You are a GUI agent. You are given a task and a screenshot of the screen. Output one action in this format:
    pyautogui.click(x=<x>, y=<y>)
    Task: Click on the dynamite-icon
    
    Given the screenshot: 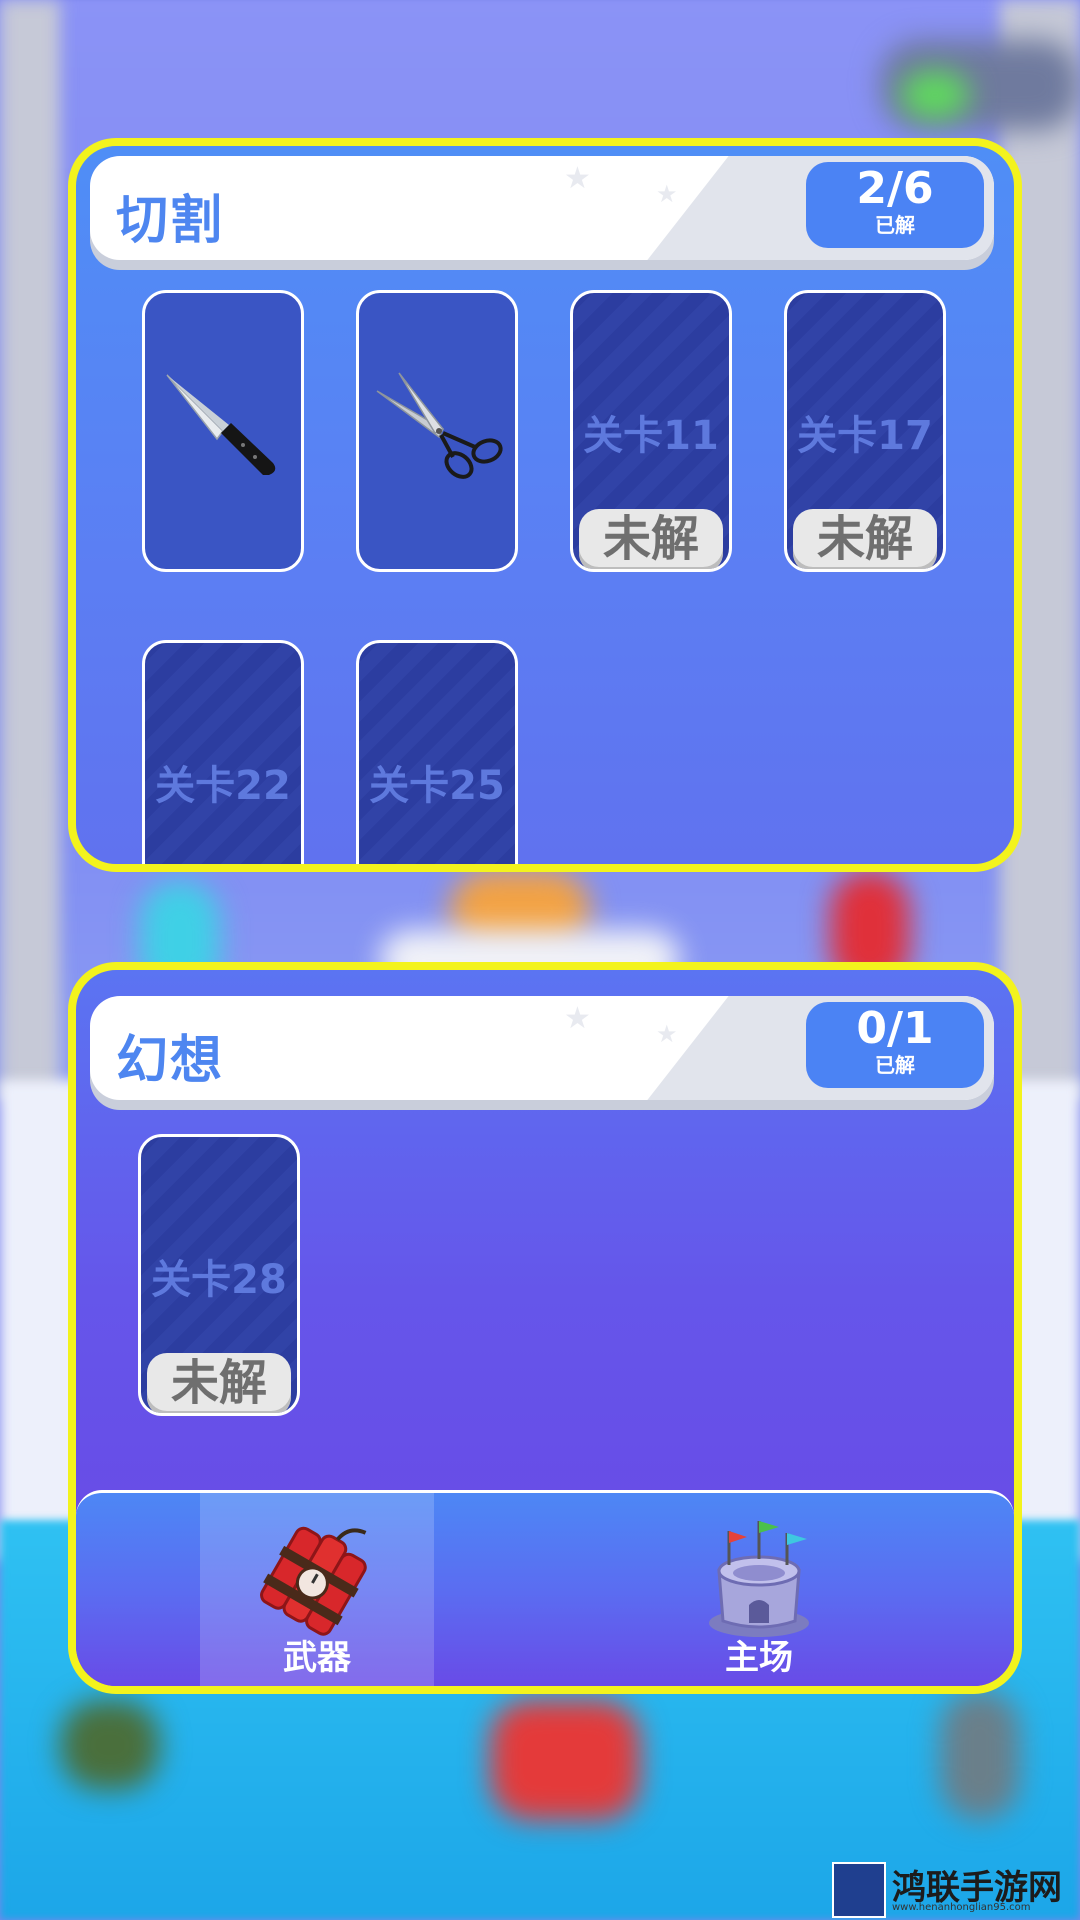 What is the action you would take?
    pyautogui.click(x=313, y=1581)
    